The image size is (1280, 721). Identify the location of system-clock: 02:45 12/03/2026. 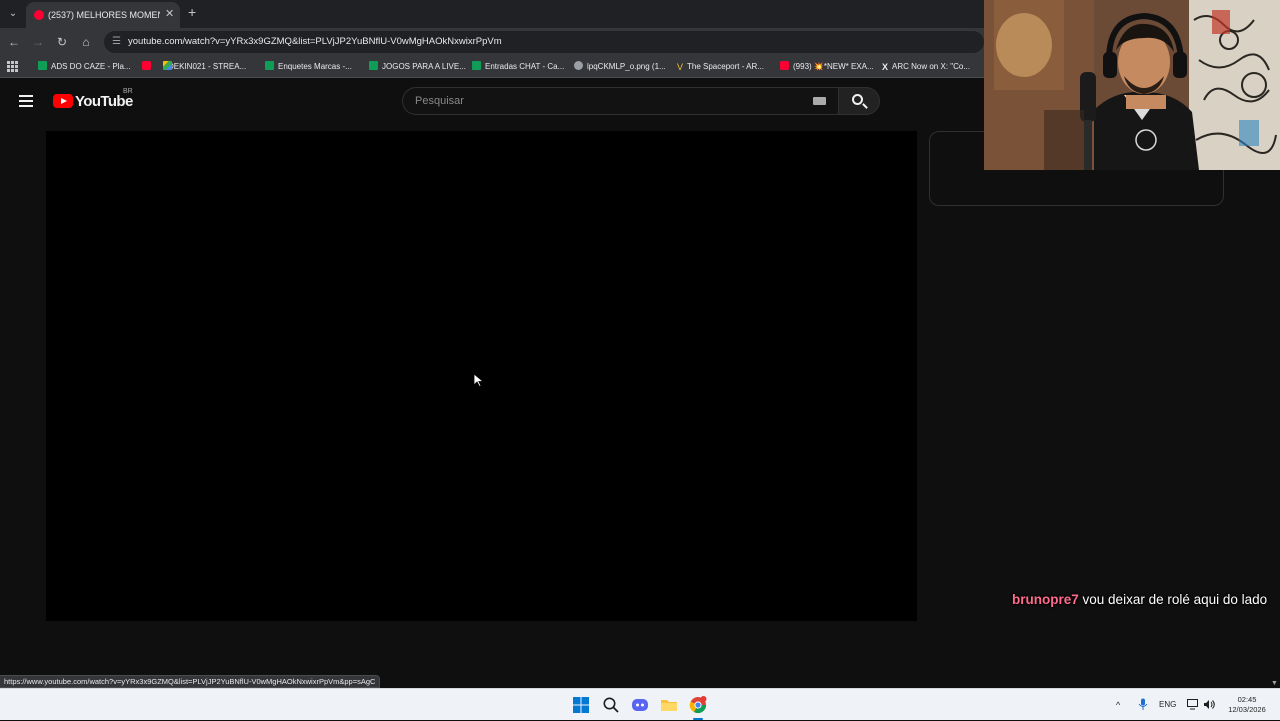
(1247, 705).